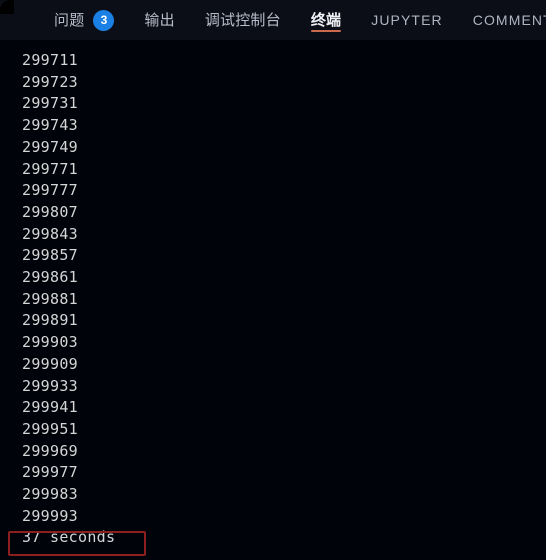 This screenshot has width=546, height=560. I want to click on terminal-line: 299941, so click(50, 407).